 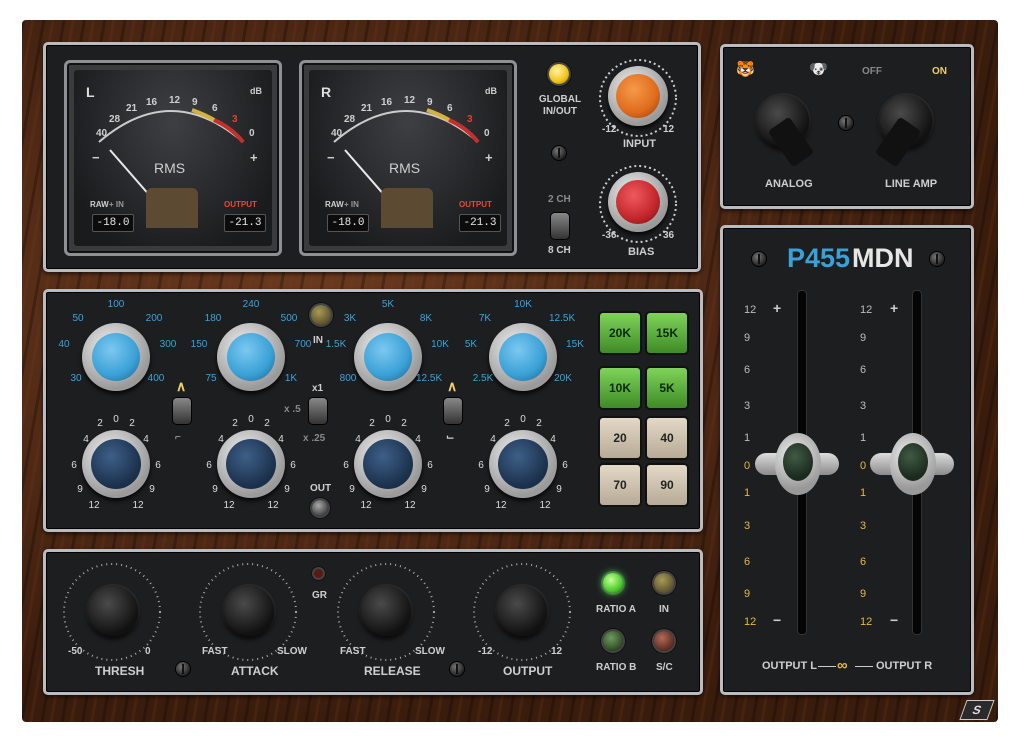 I want to click on eq-filter-button-15k: 15K, so click(x=667, y=333).